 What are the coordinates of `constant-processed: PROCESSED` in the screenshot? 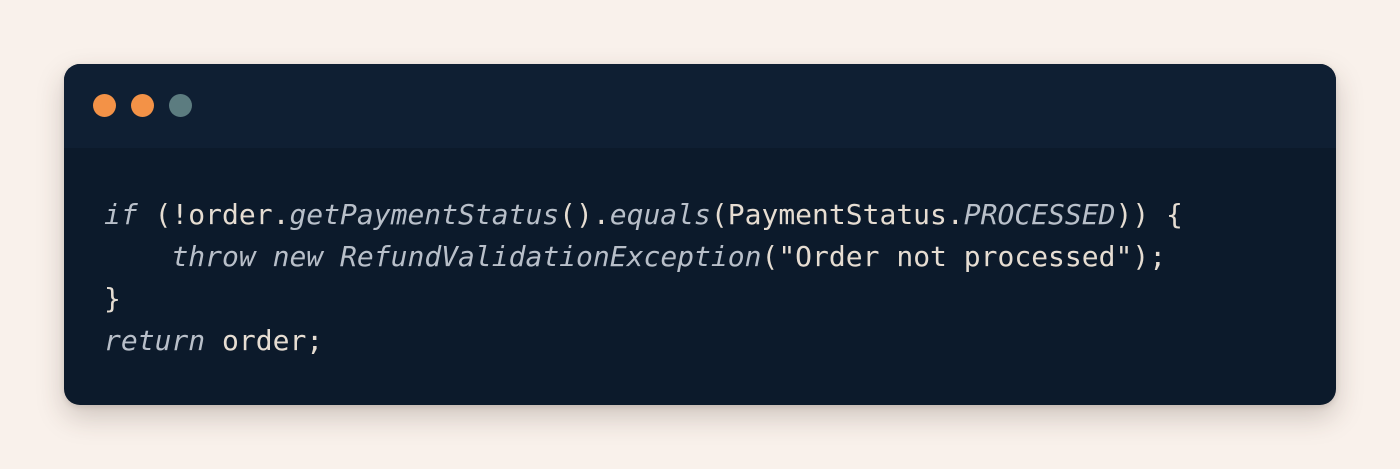 It's located at (1039, 214).